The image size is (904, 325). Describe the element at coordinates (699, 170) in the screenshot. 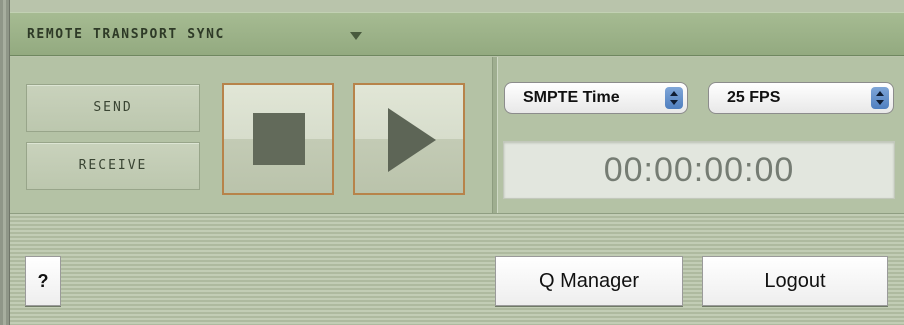

I see `timecode-display: 00:00:00:00` at that location.